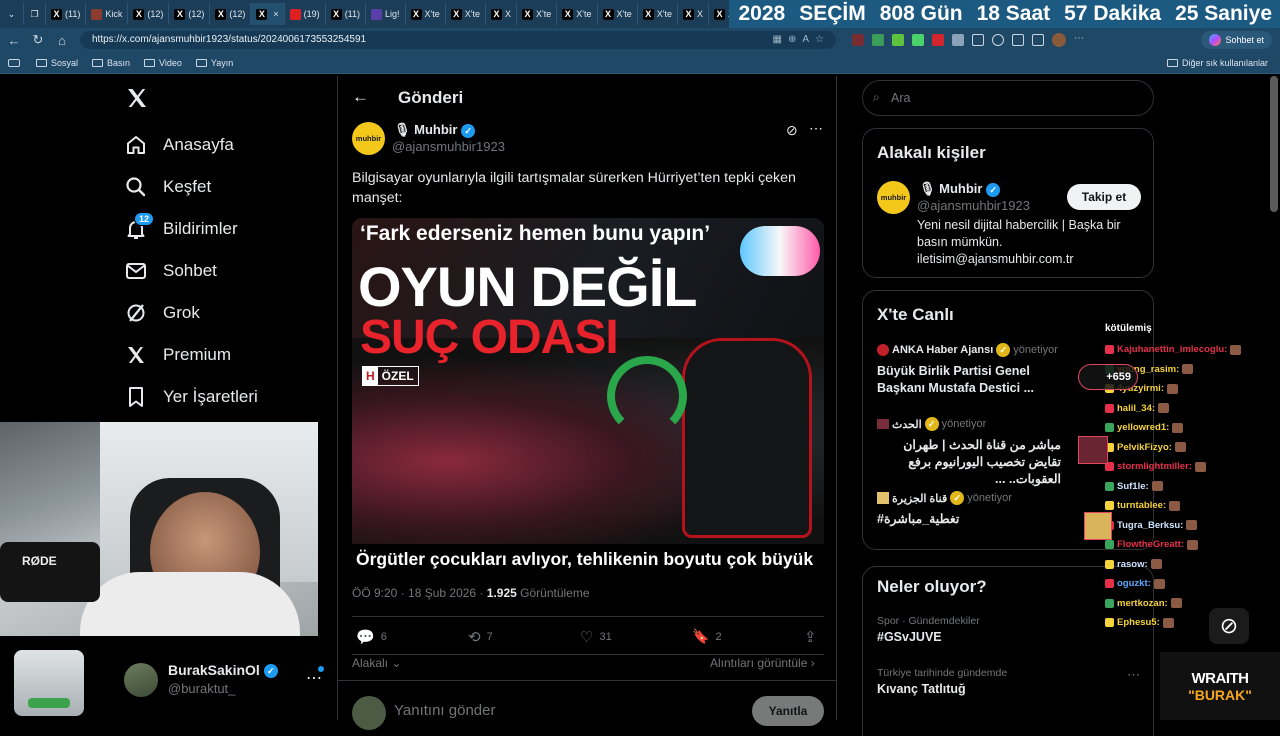 This screenshot has width=1280, height=736. I want to click on x-logo, so click(137, 98).